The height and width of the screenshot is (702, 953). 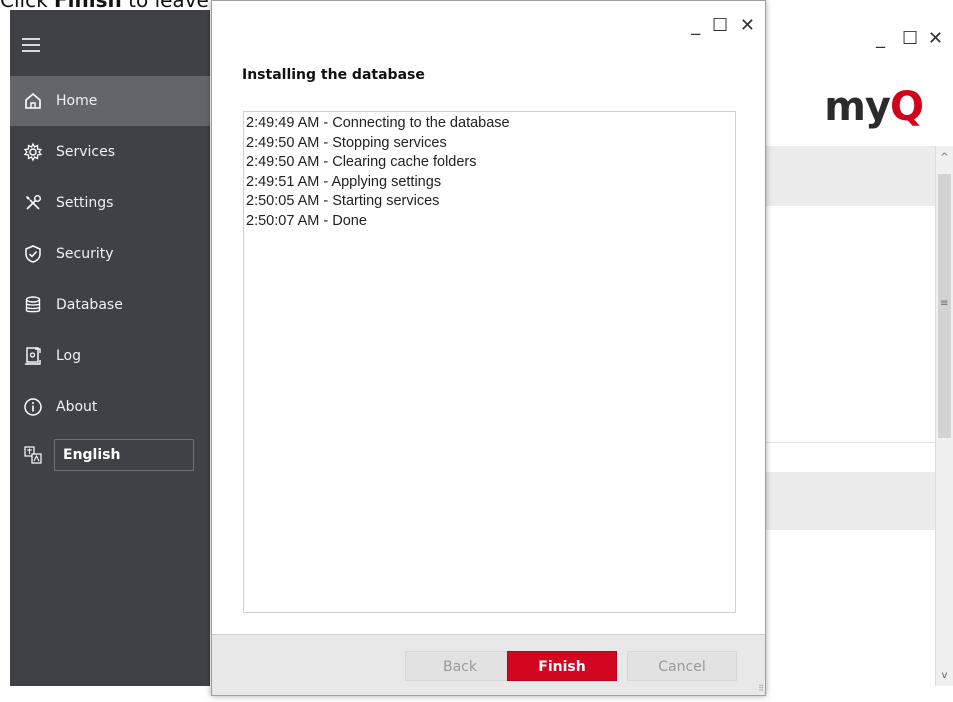 I want to click on translate-icon, so click(x=33, y=455).